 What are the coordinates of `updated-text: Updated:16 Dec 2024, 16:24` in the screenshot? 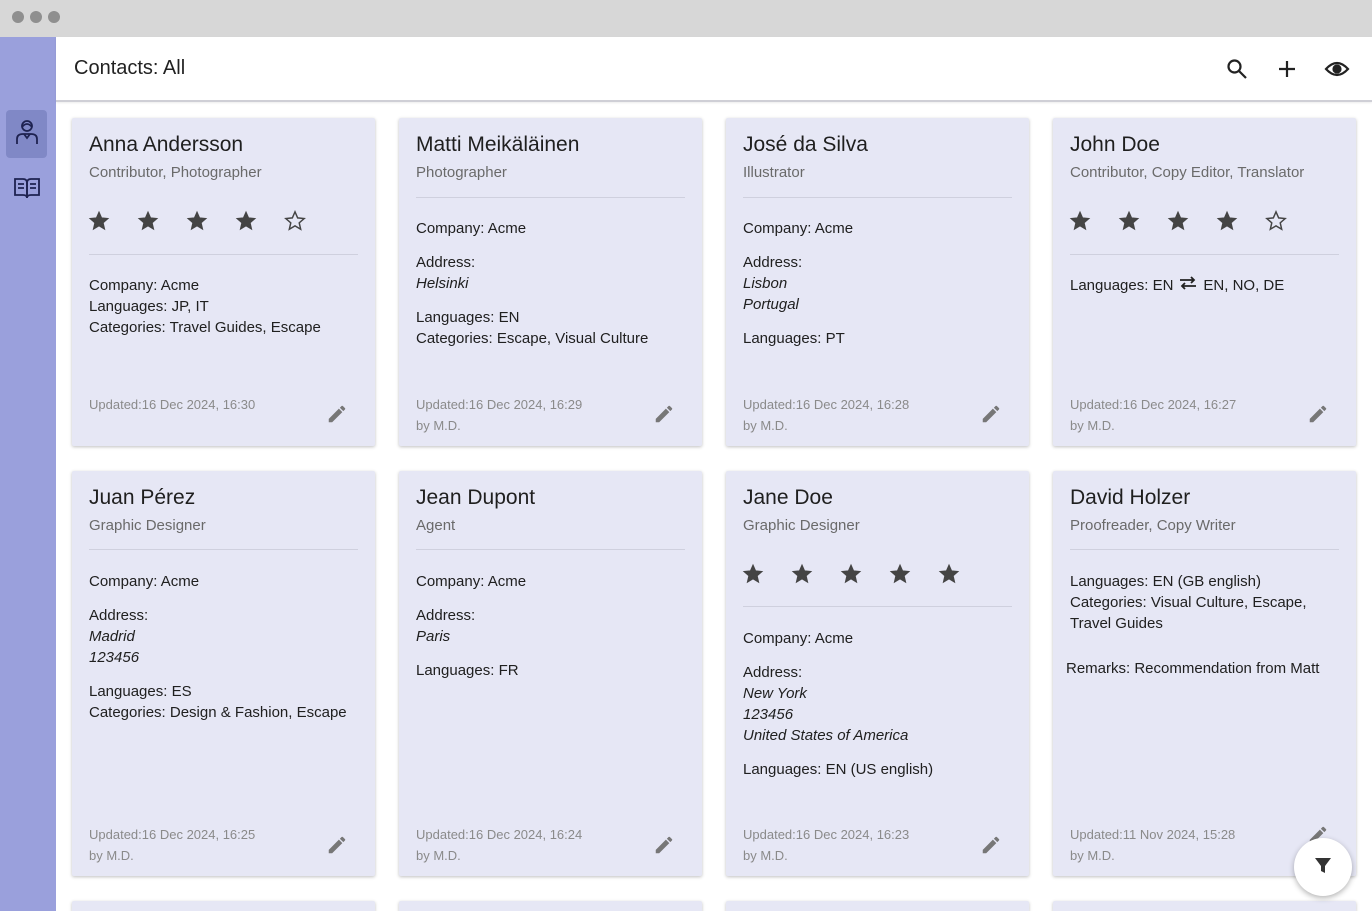 It's located at (499, 834).